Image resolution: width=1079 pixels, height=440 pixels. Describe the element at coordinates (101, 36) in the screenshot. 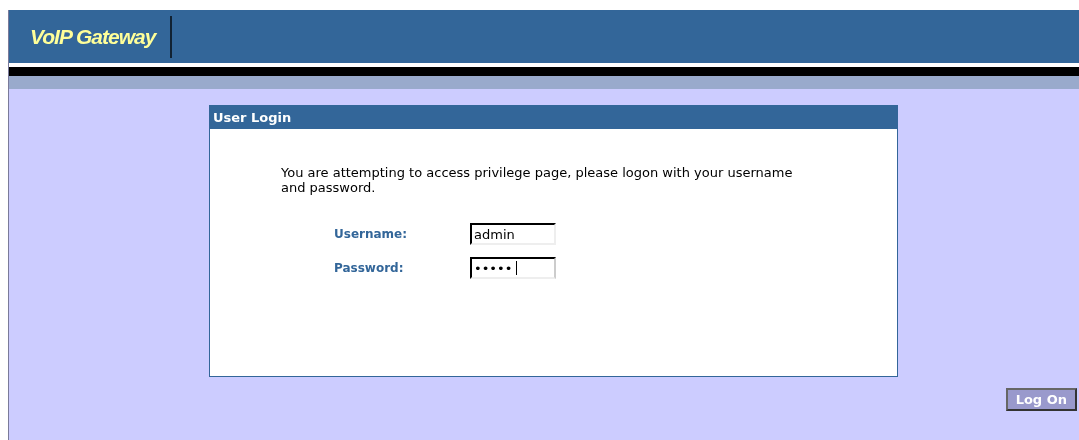

I see `logo: VoIP Gateway` at that location.